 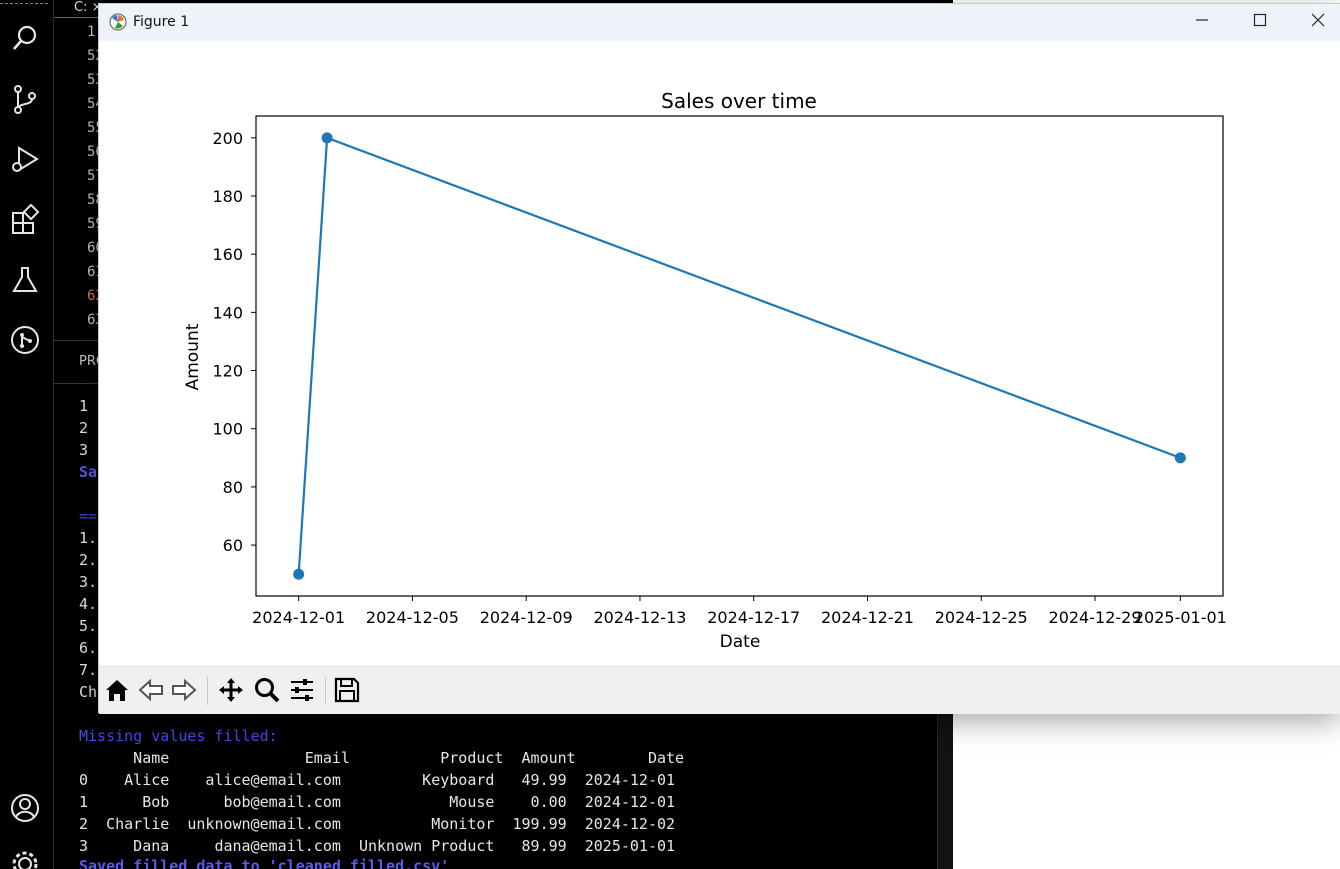 I want to click on terminal-scrollbar, so click(x=945, y=791).